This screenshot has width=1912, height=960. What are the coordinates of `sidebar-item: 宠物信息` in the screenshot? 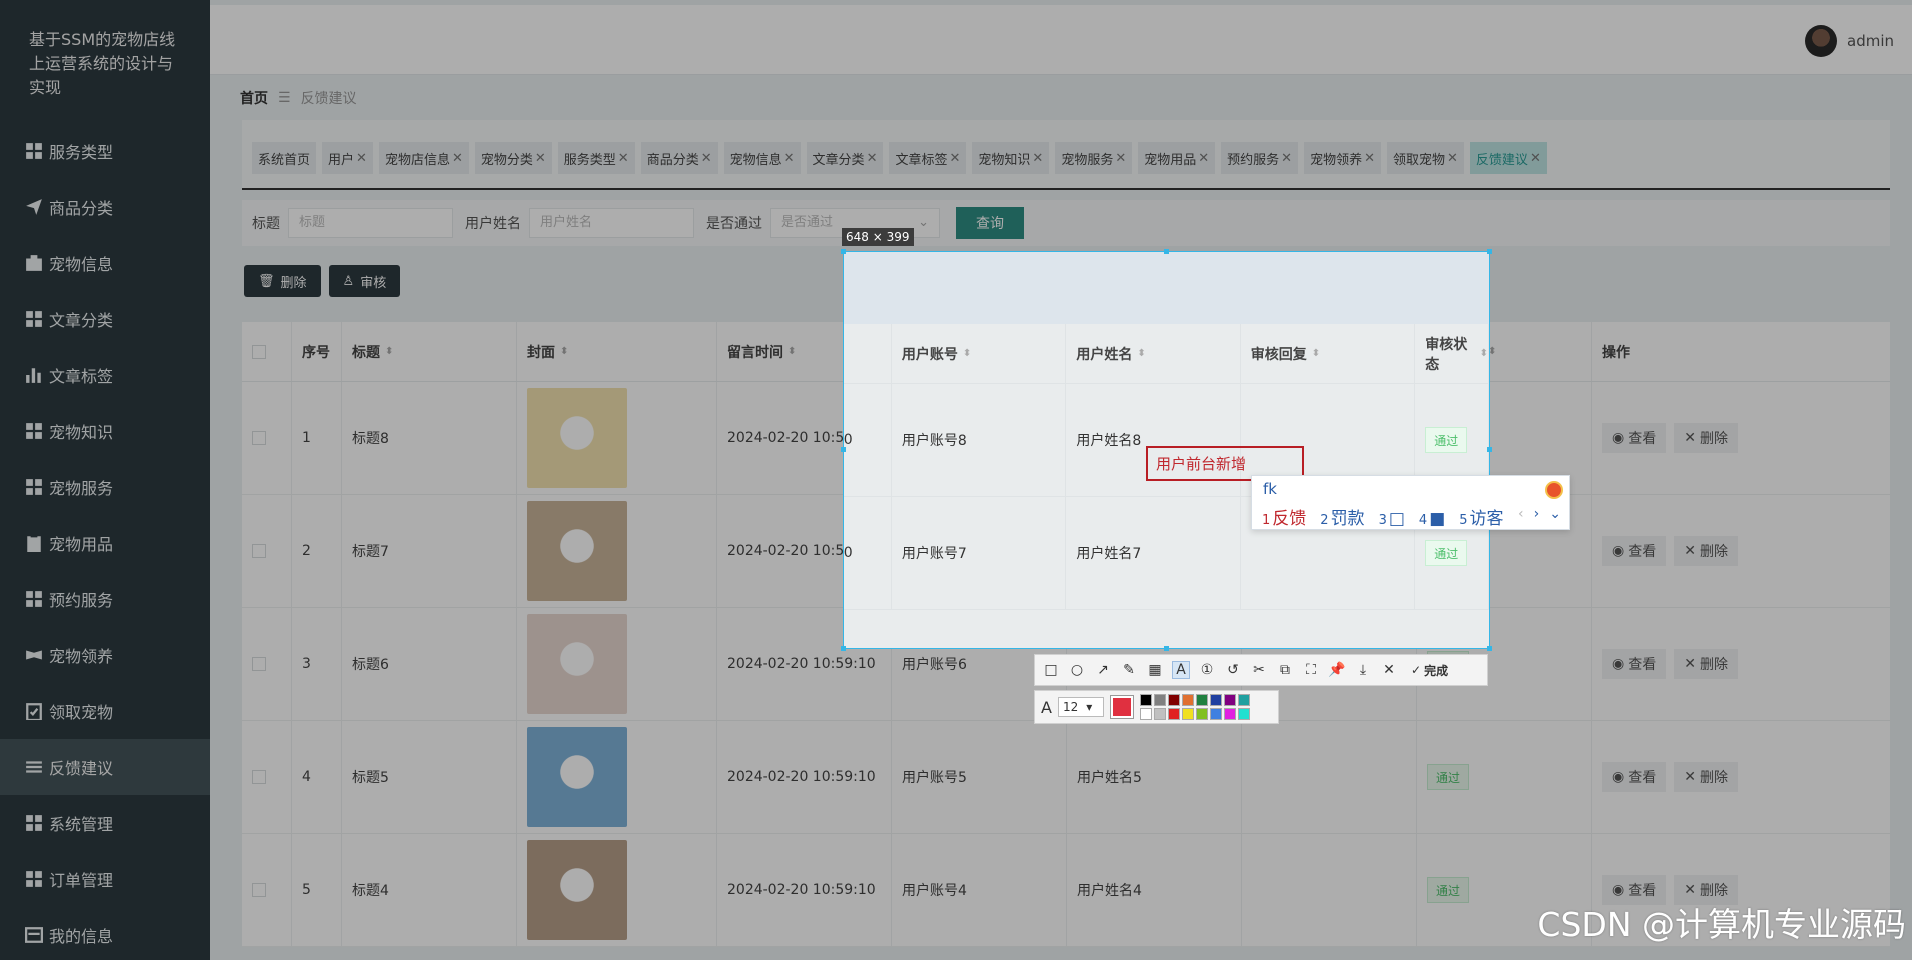 It's located at (105, 263).